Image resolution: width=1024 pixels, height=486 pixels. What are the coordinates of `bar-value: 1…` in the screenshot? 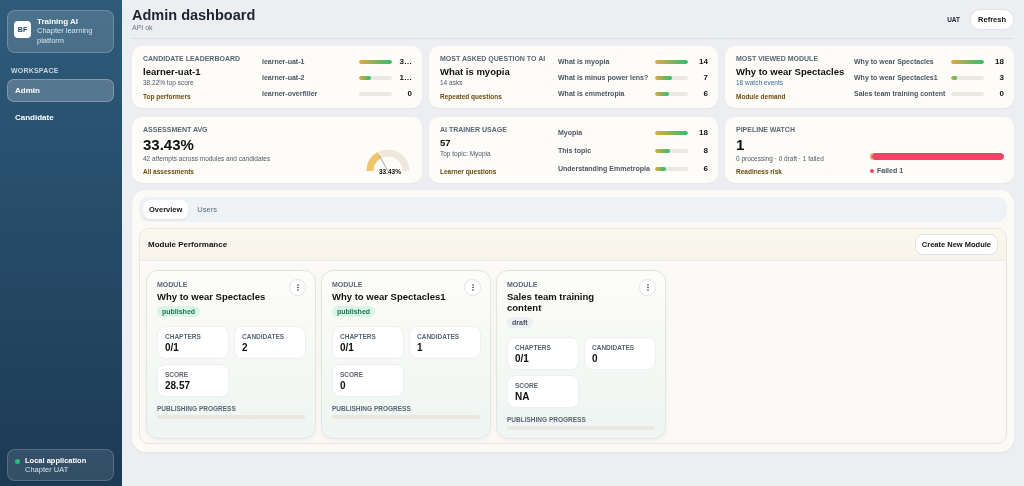 It's located at (405, 77).